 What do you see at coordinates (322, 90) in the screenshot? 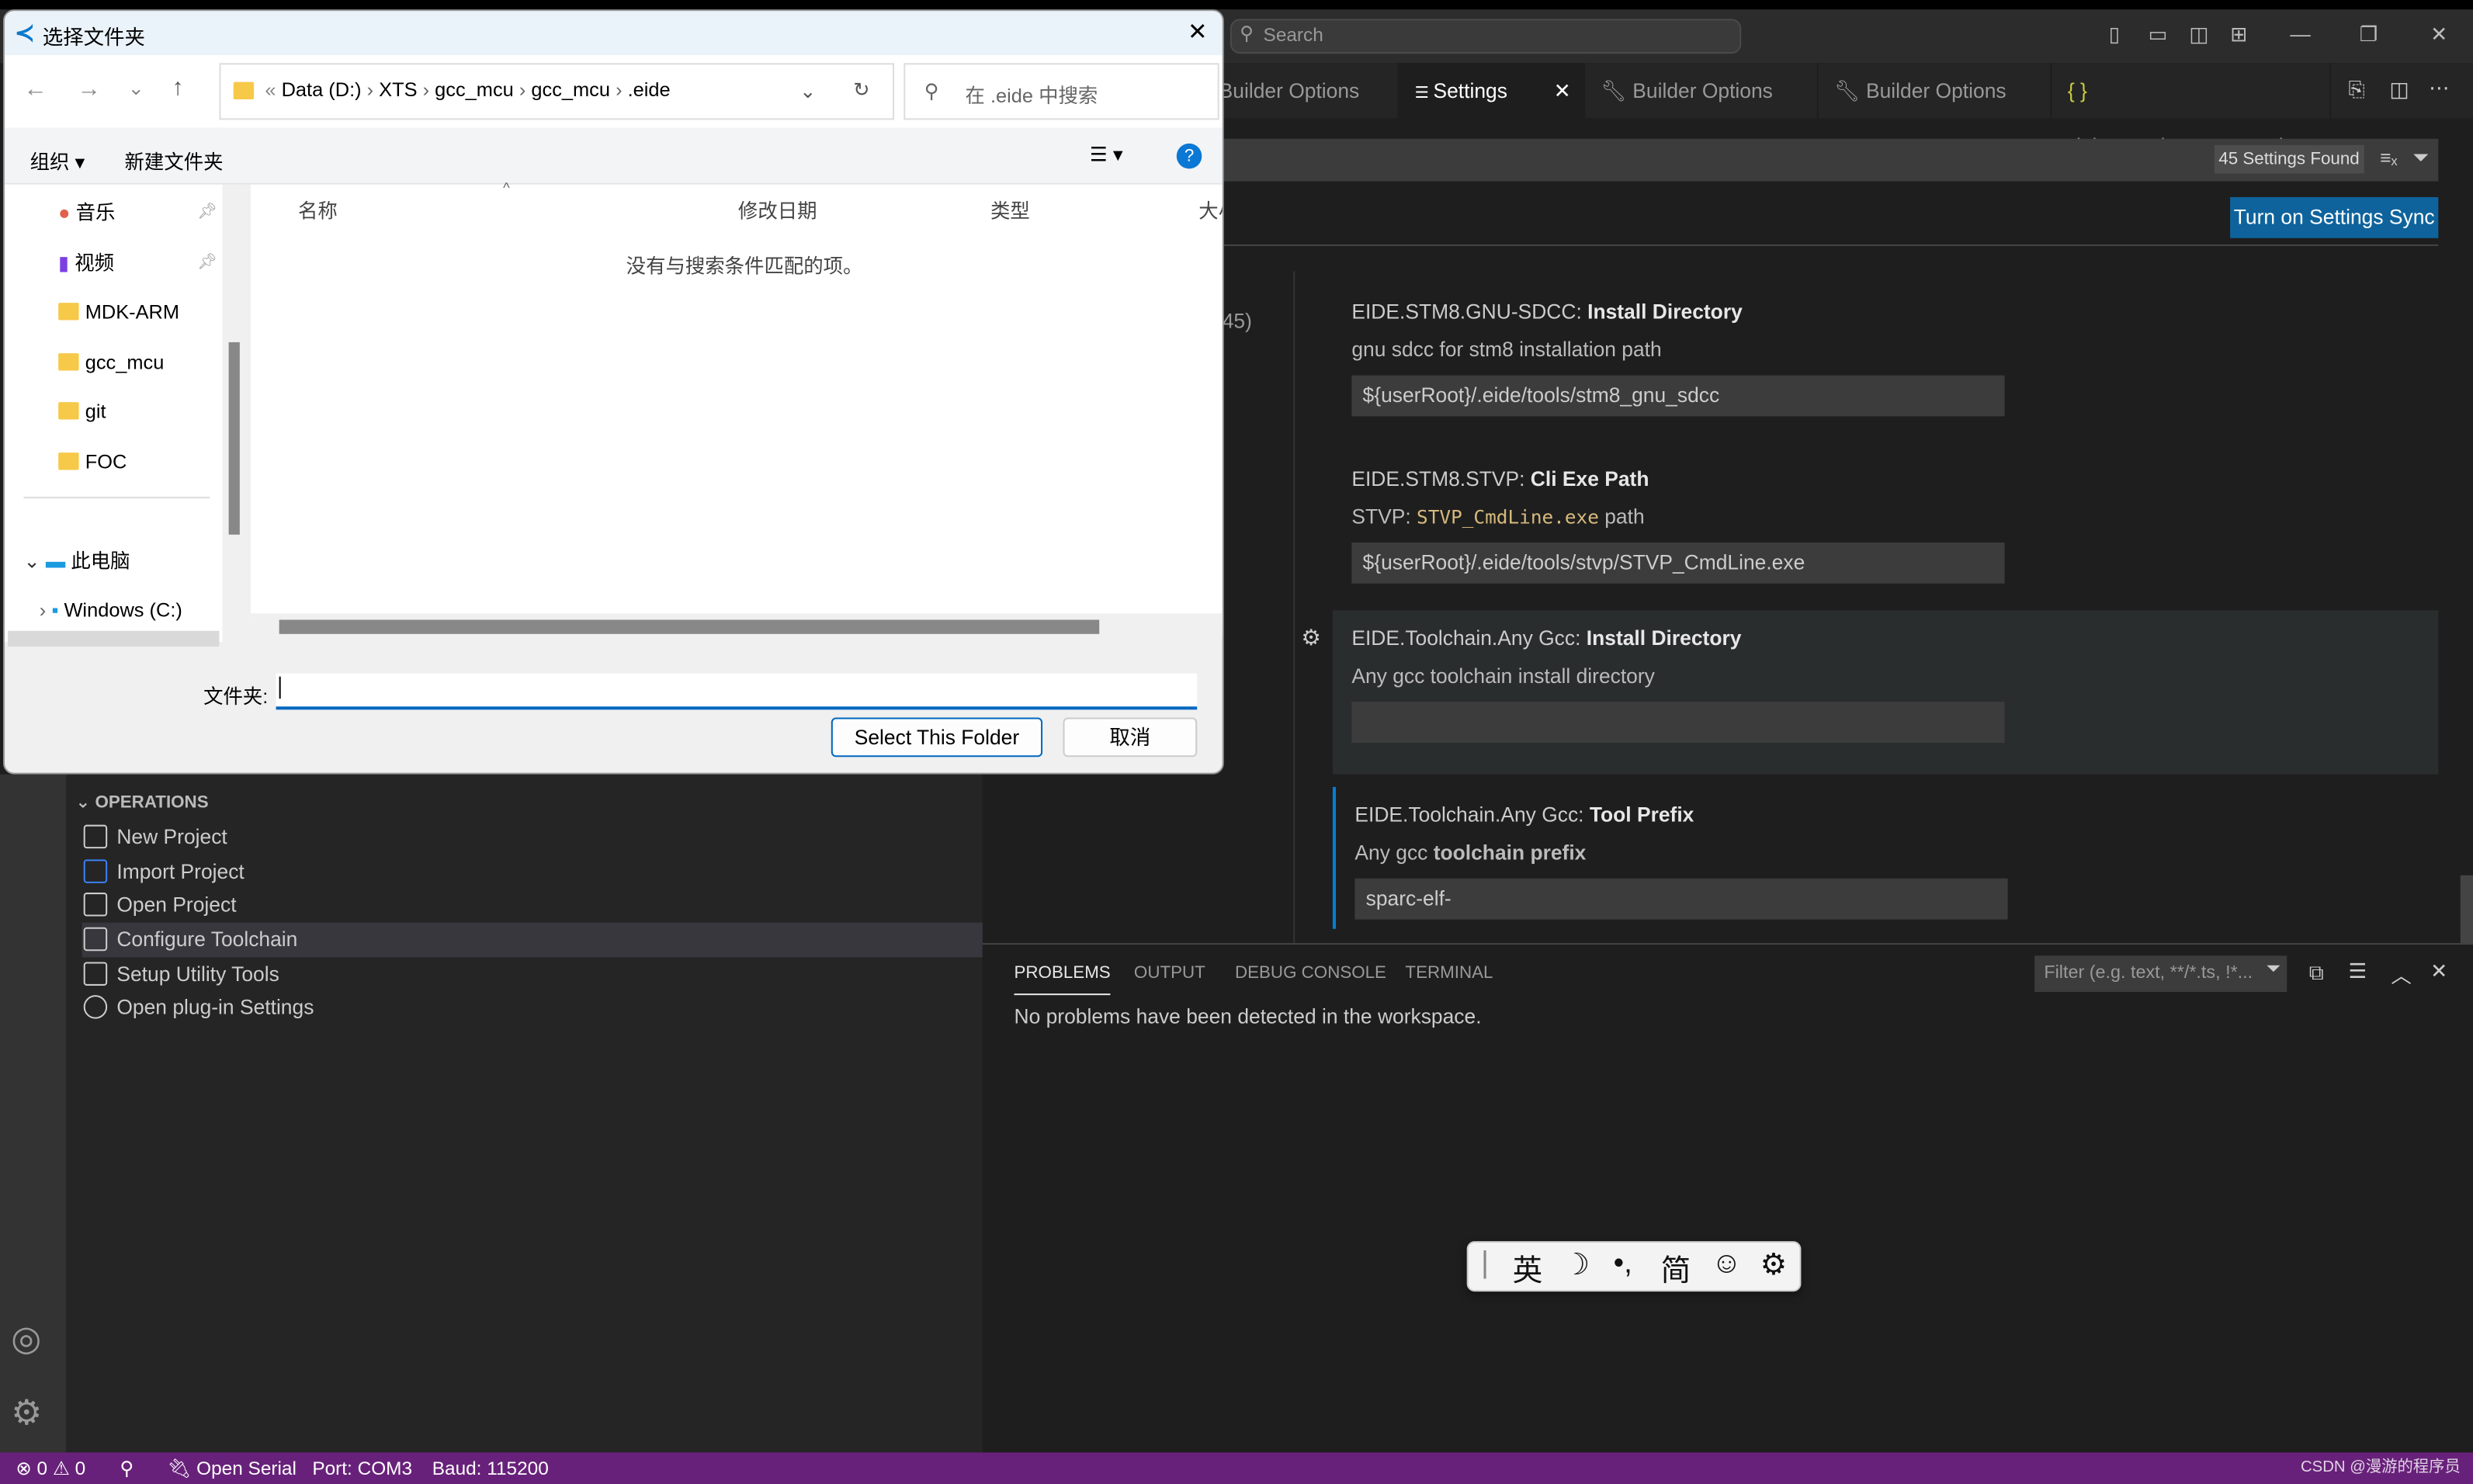
I see `breadcrumb-item: Data (D:)` at bounding box center [322, 90].